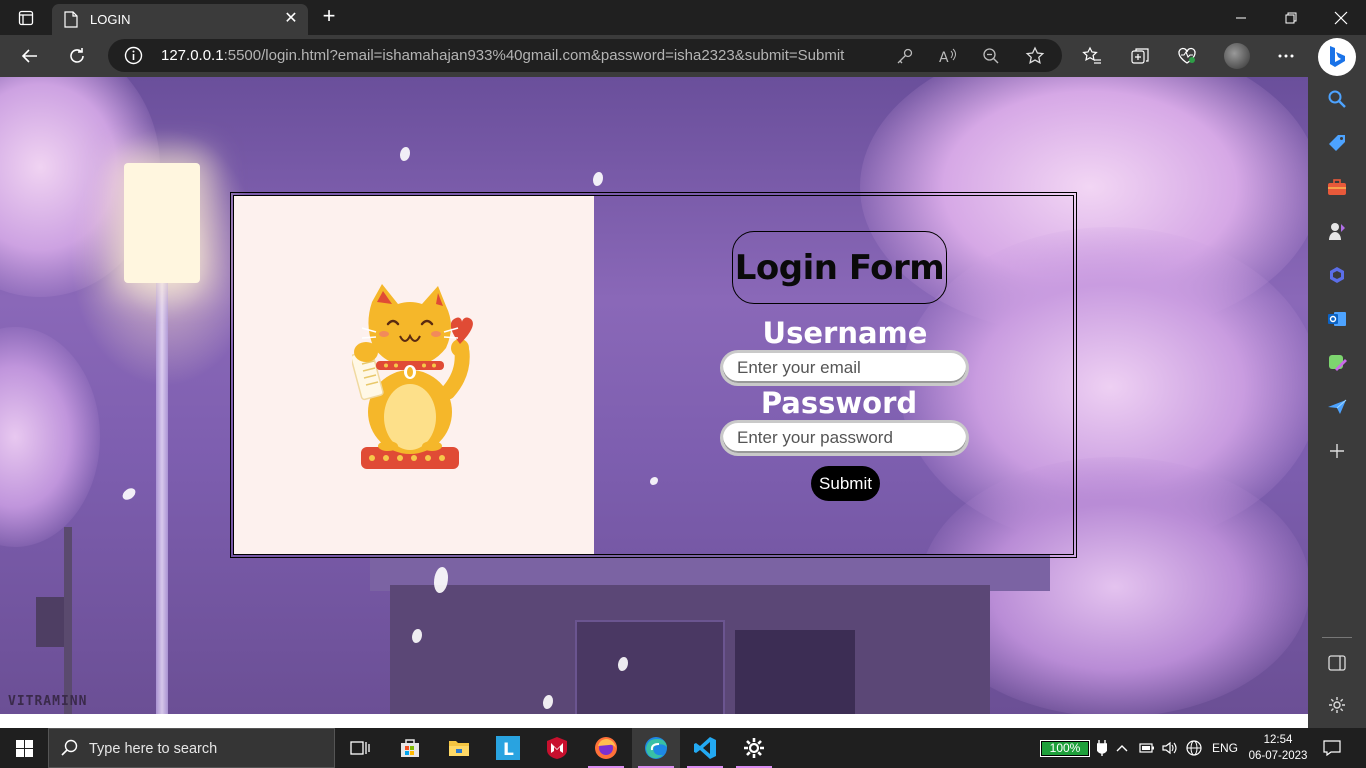 The width and height of the screenshot is (1366, 768). What do you see at coordinates (68, 620) in the screenshot?
I see `utility-pole` at bounding box center [68, 620].